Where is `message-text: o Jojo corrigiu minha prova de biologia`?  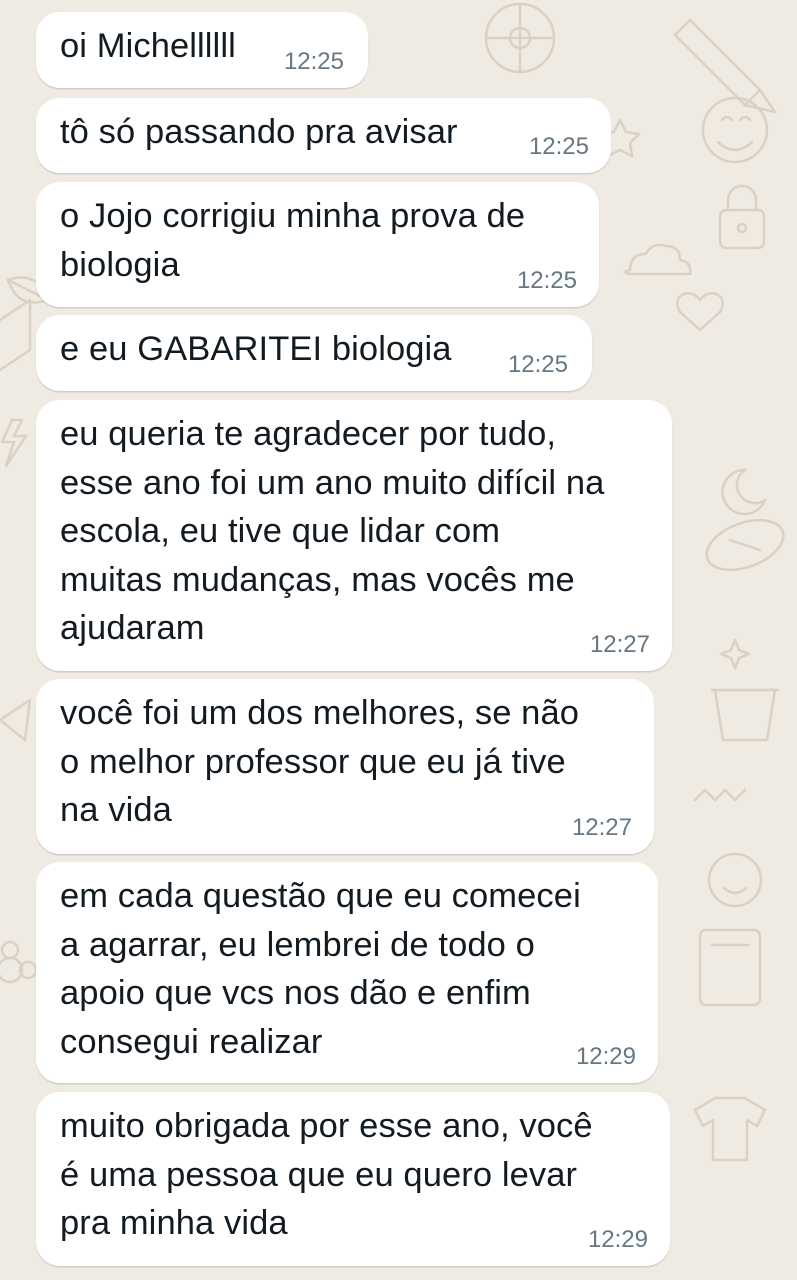 message-text: o Jojo corrigiu minha prova de biologia is located at coordinates (293, 240).